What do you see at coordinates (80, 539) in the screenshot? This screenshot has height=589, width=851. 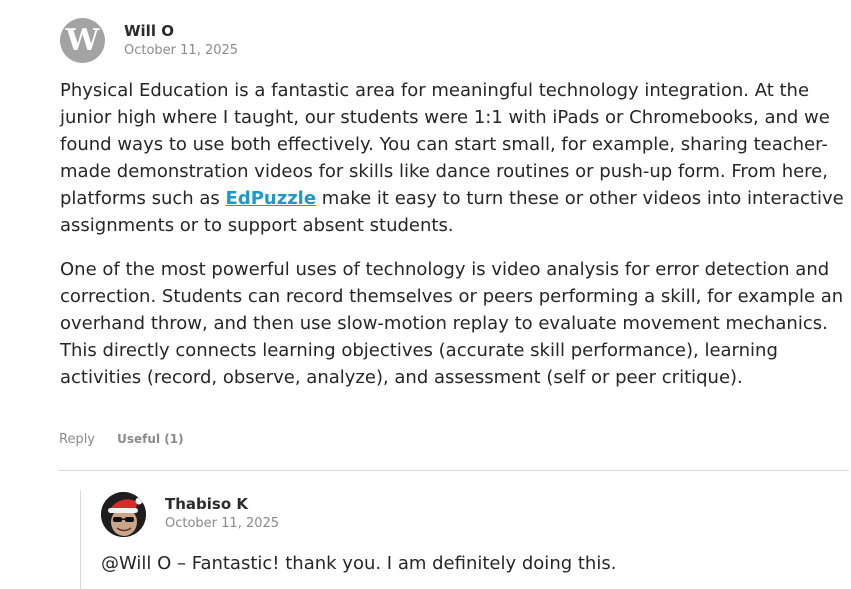 I see `reply-thread-line` at bounding box center [80, 539].